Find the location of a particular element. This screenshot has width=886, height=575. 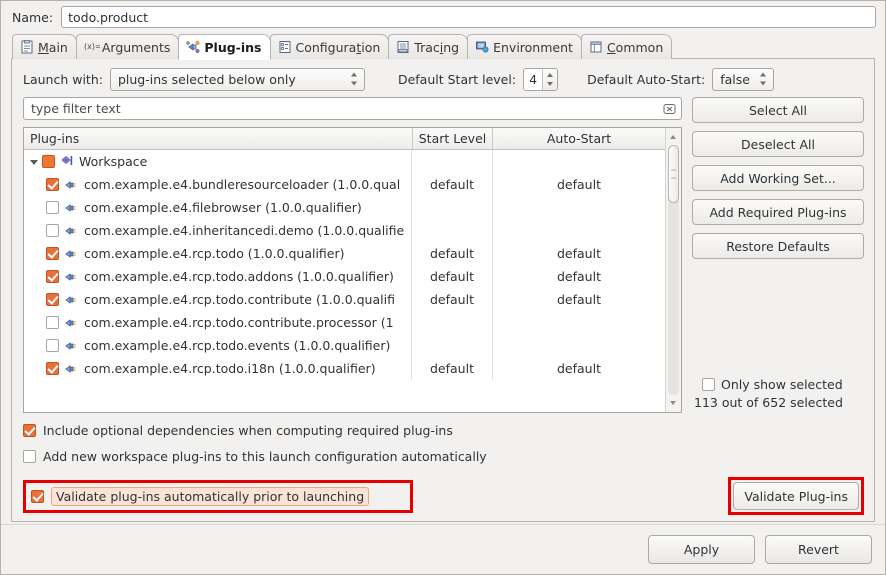

tab-arguments: (x)= Arguments is located at coordinates (127, 46).